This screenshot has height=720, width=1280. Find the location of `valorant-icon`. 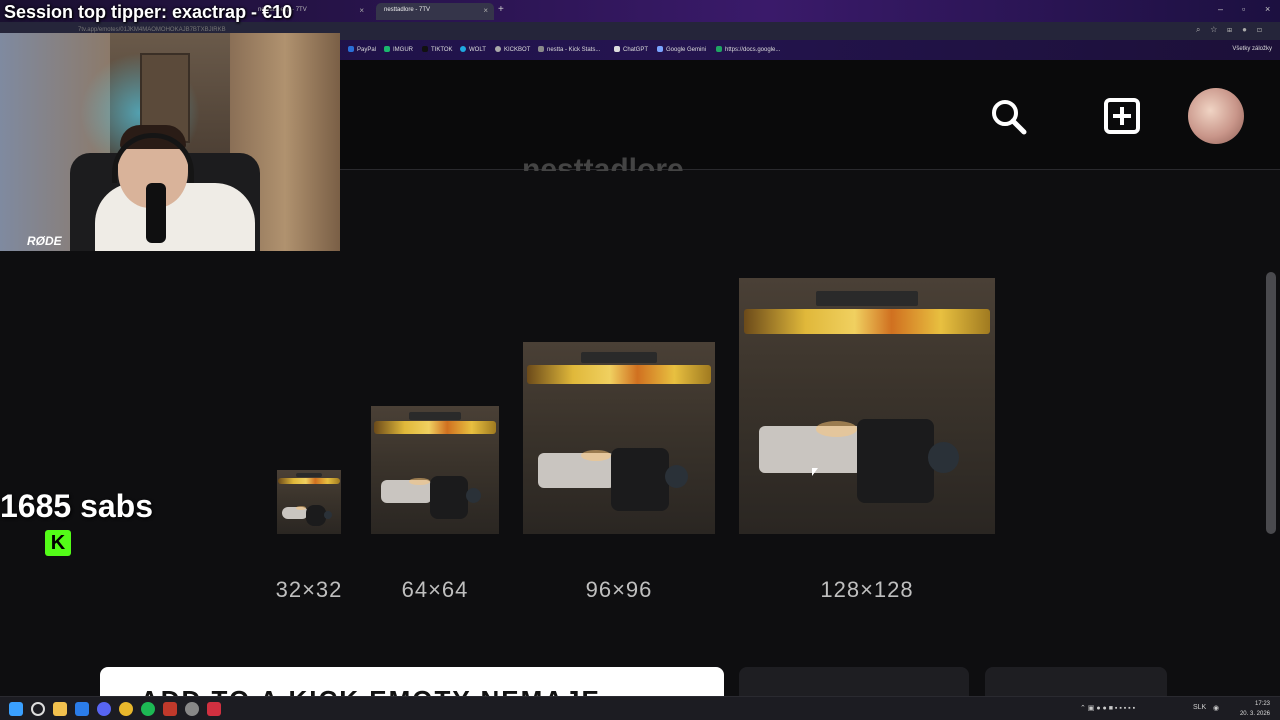

valorant-icon is located at coordinates (214, 709).